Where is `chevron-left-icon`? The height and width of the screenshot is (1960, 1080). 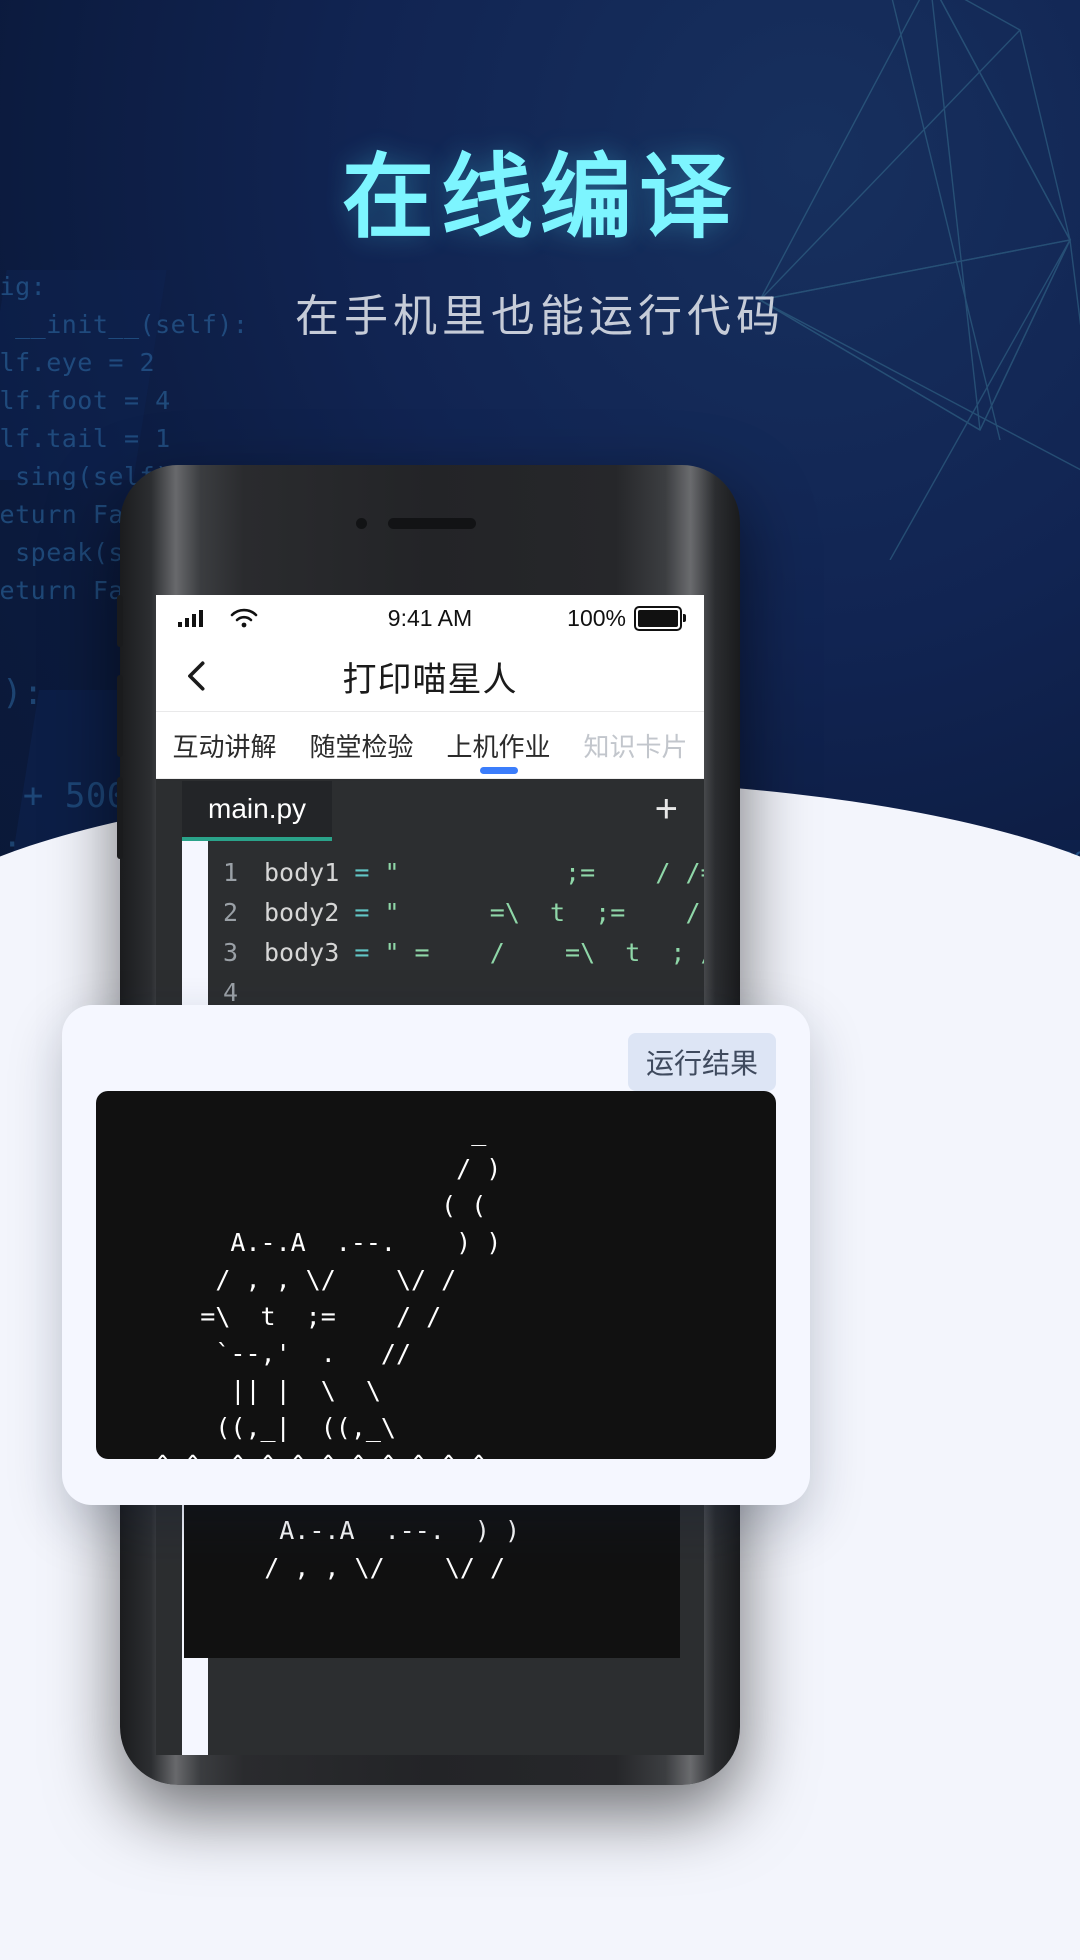 chevron-left-icon is located at coordinates (197, 676).